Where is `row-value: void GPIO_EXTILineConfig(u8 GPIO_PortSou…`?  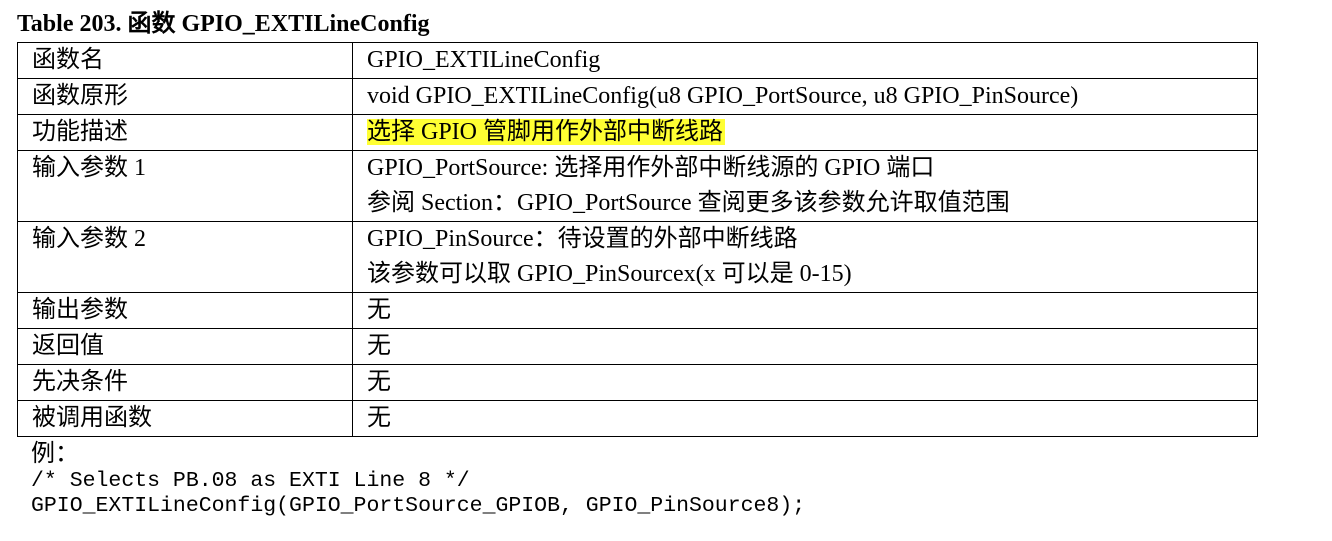
row-value: void GPIO_EXTILineConfig(u8 GPIO_PortSou… is located at coordinates (805, 96).